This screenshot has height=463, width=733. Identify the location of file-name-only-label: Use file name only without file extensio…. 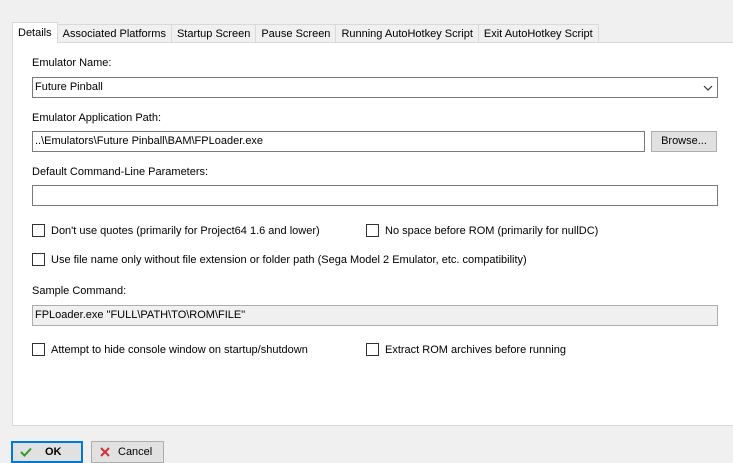
(289, 259).